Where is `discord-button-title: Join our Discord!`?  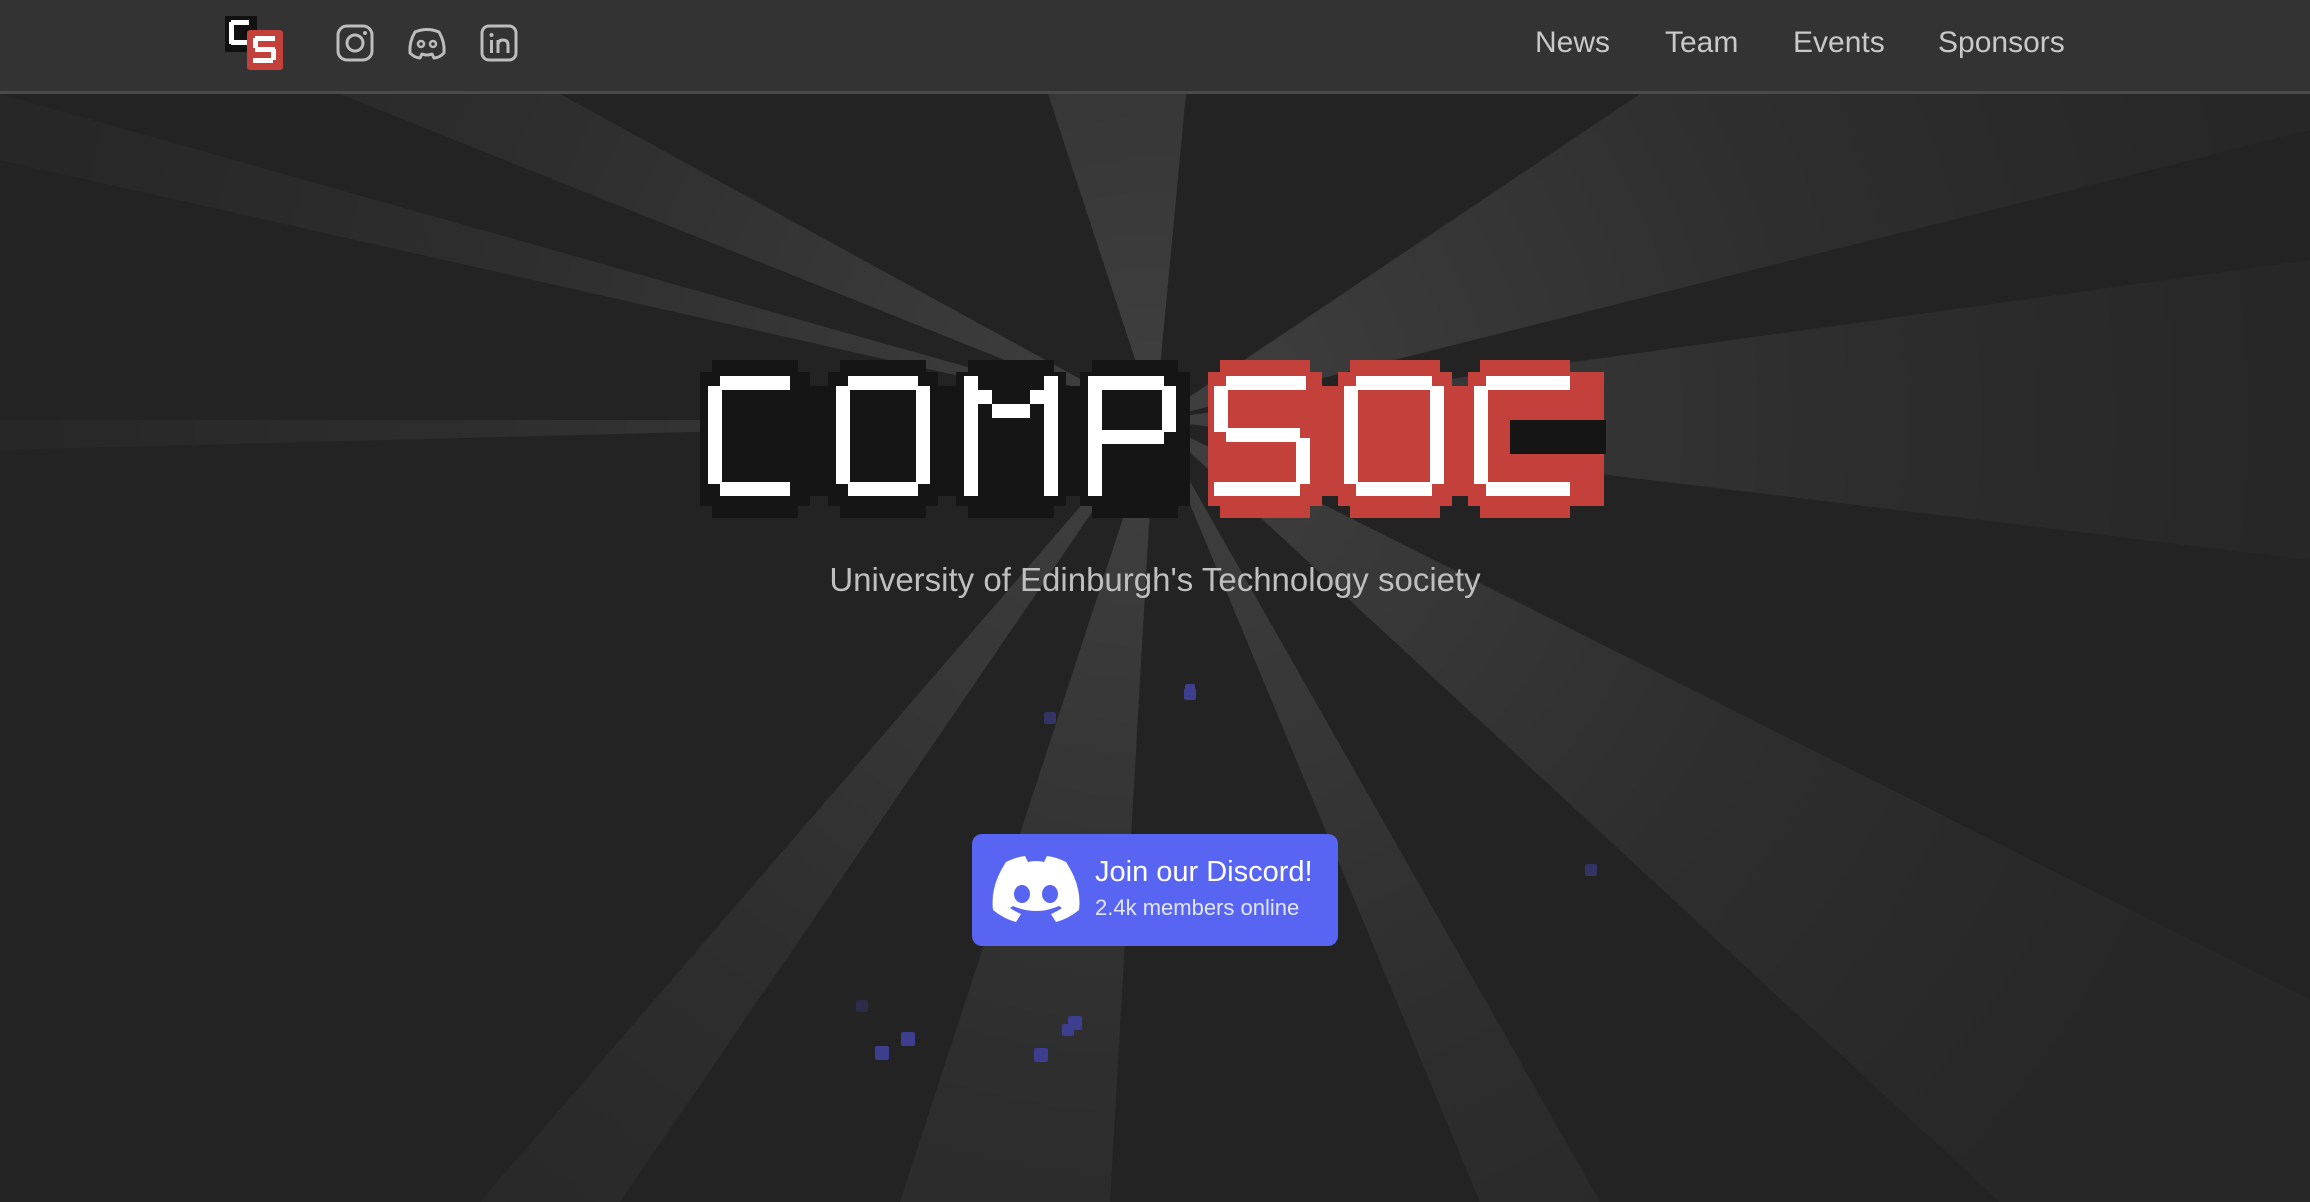 discord-button-title: Join our Discord! is located at coordinates (1204, 872).